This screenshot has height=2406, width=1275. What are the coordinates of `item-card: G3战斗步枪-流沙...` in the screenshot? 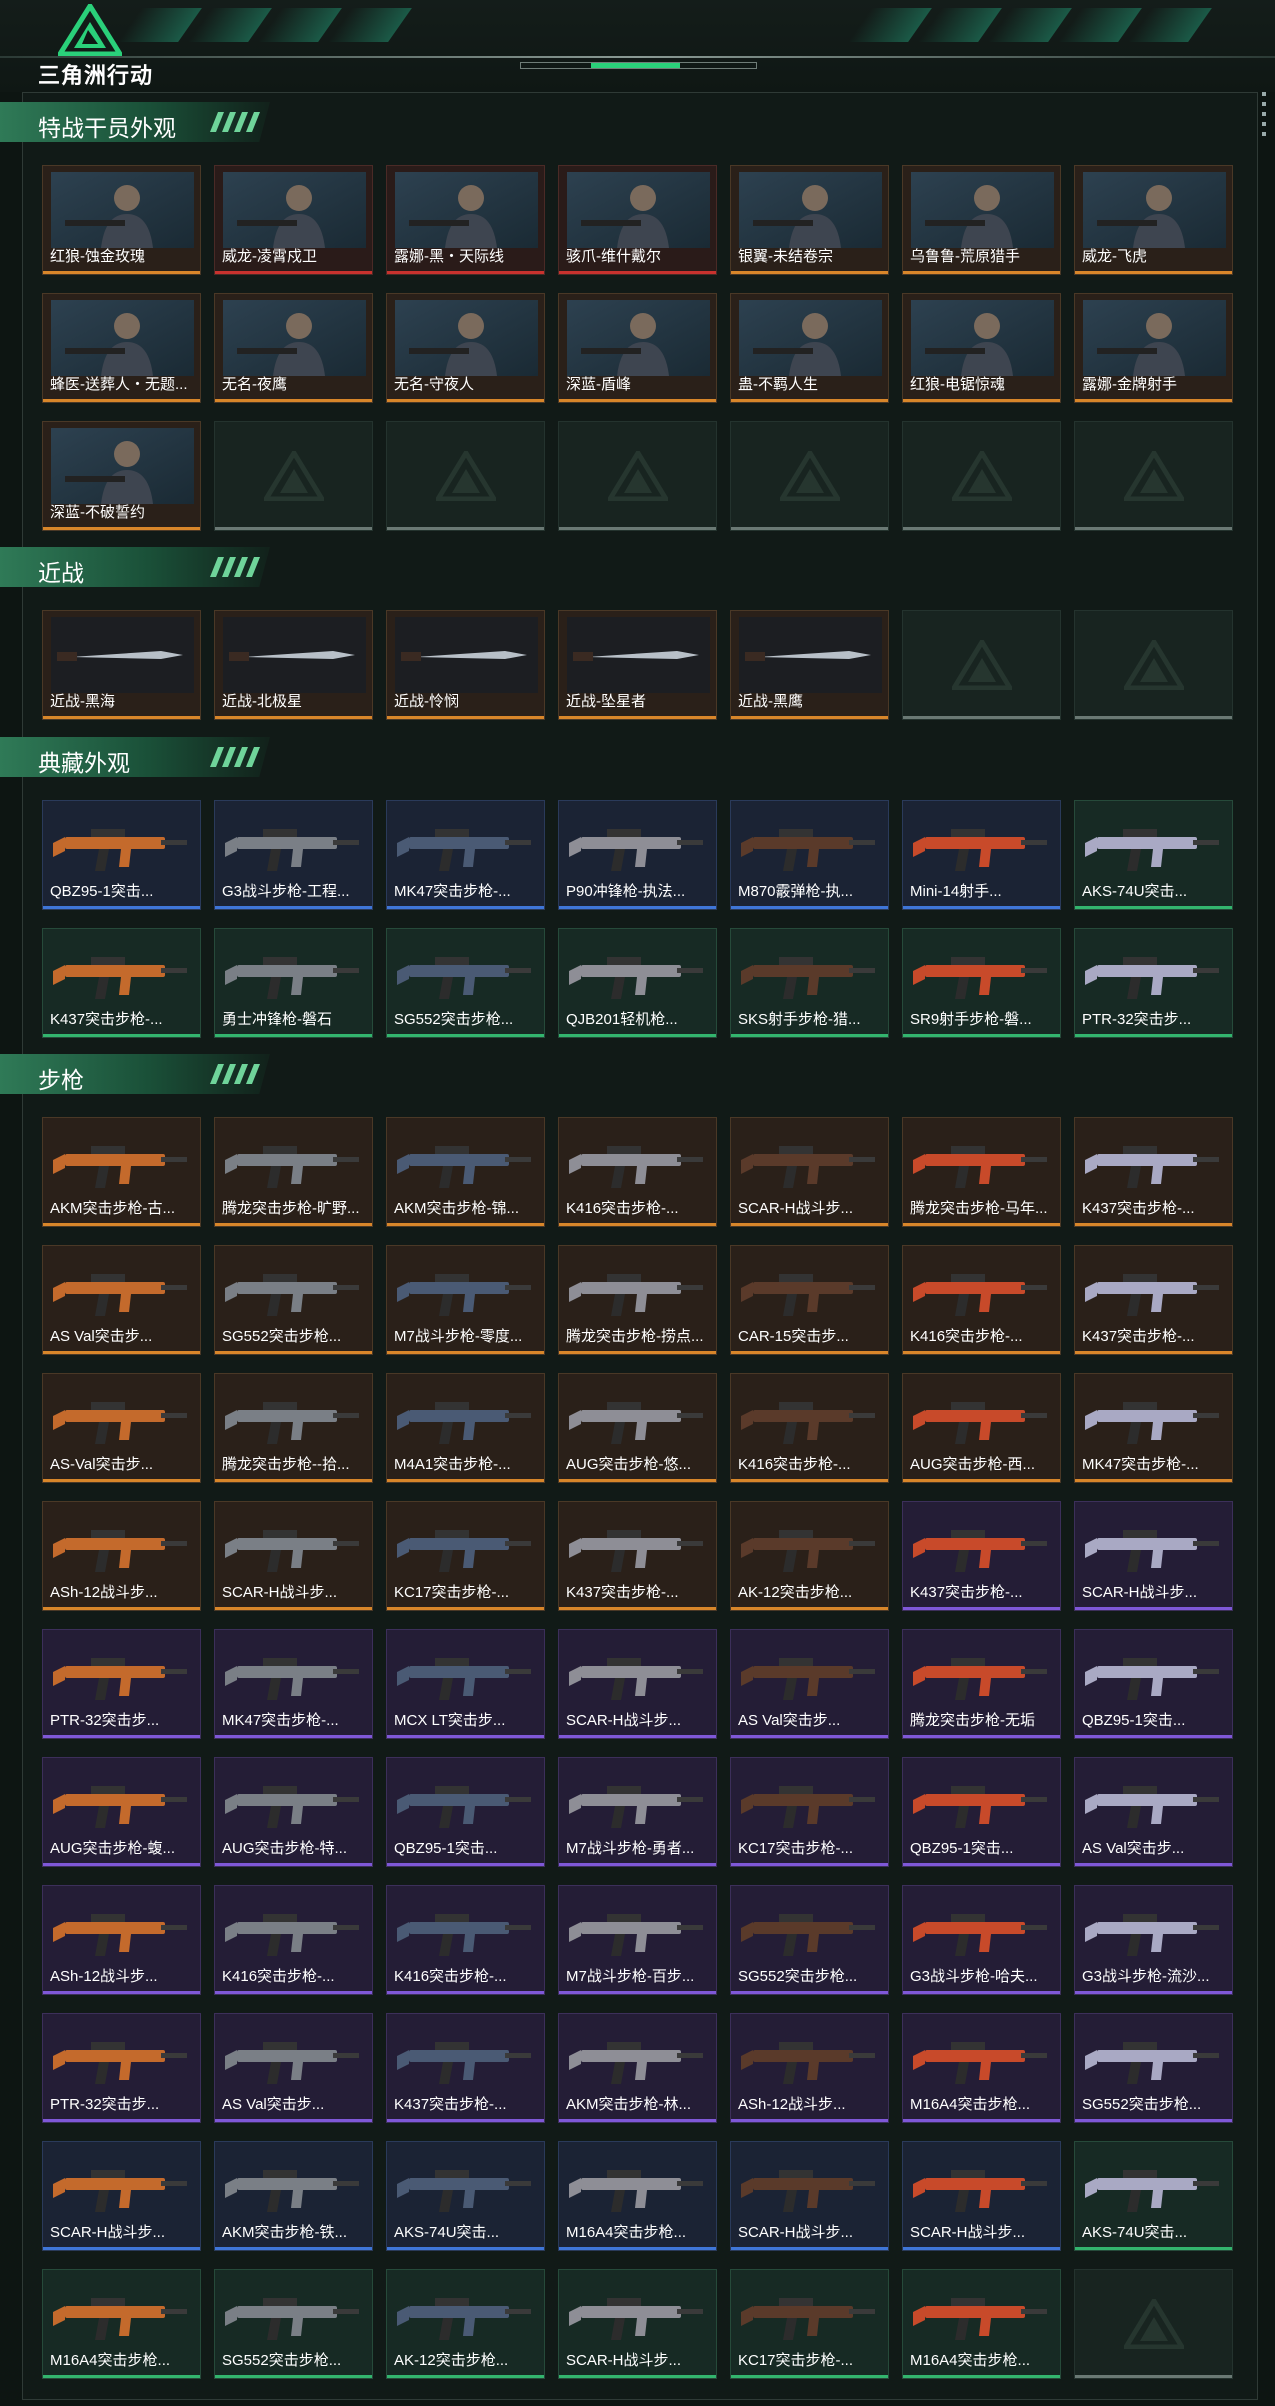 It's located at (1153, 1940).